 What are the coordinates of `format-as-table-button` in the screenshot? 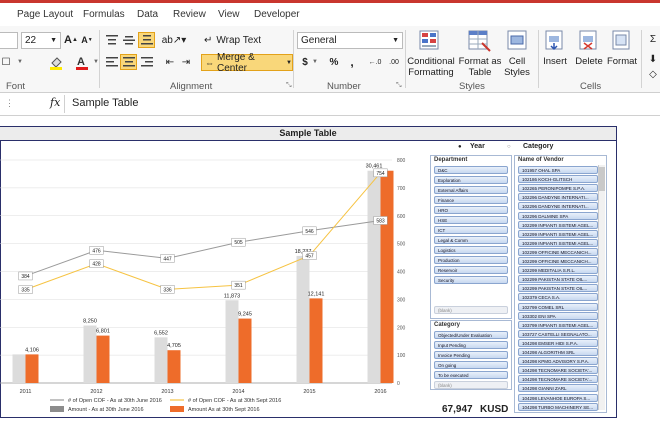 It's located at (480, 41).